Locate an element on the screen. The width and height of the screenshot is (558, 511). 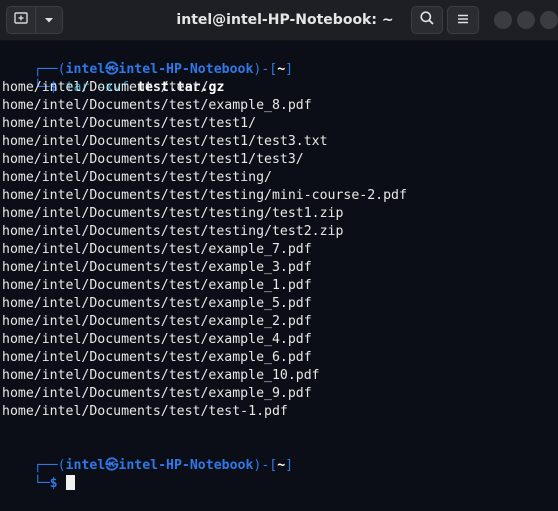
close-button is located at coordinates (549, 20).